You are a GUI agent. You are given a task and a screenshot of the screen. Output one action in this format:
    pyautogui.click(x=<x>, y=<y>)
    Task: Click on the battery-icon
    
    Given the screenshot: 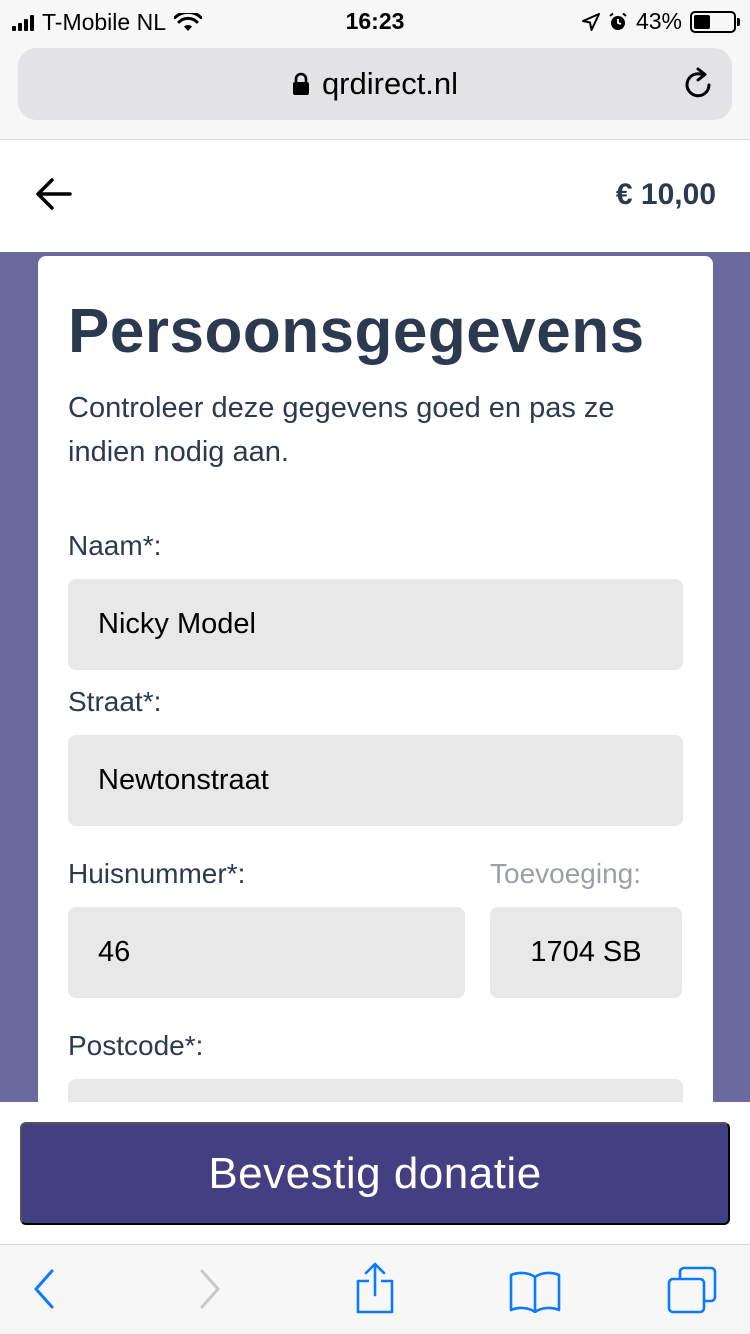 What is the action you would take?
    pyautogui.click(x=715, y=21)
    